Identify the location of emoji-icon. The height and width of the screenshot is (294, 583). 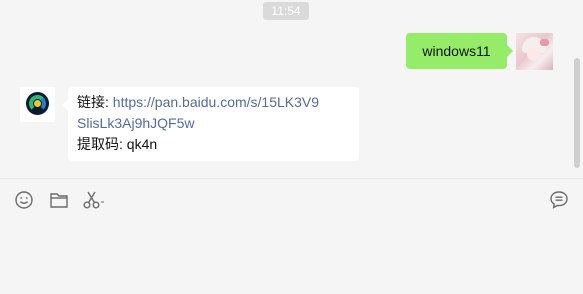
(24, 200).